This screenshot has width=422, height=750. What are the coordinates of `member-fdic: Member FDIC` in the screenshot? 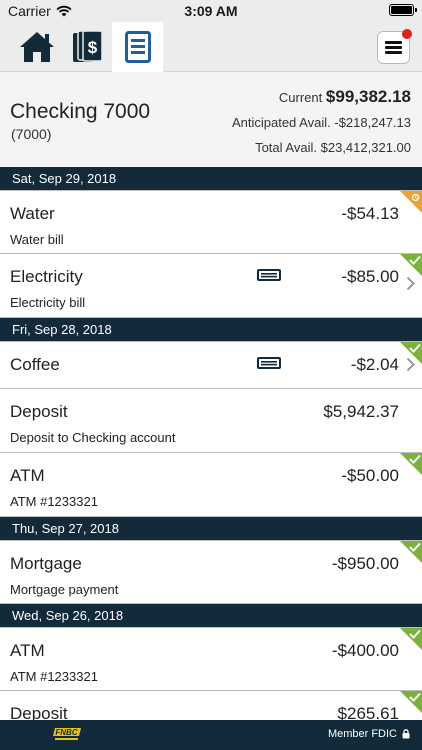 It's located at (369, 734).